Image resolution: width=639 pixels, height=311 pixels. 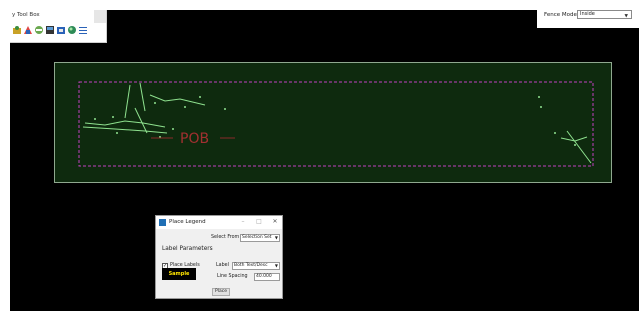 What do you see at coordinates (194, 139) in the screenshot?
I see `drawing-label: POB` at bounding box center [194, 139].